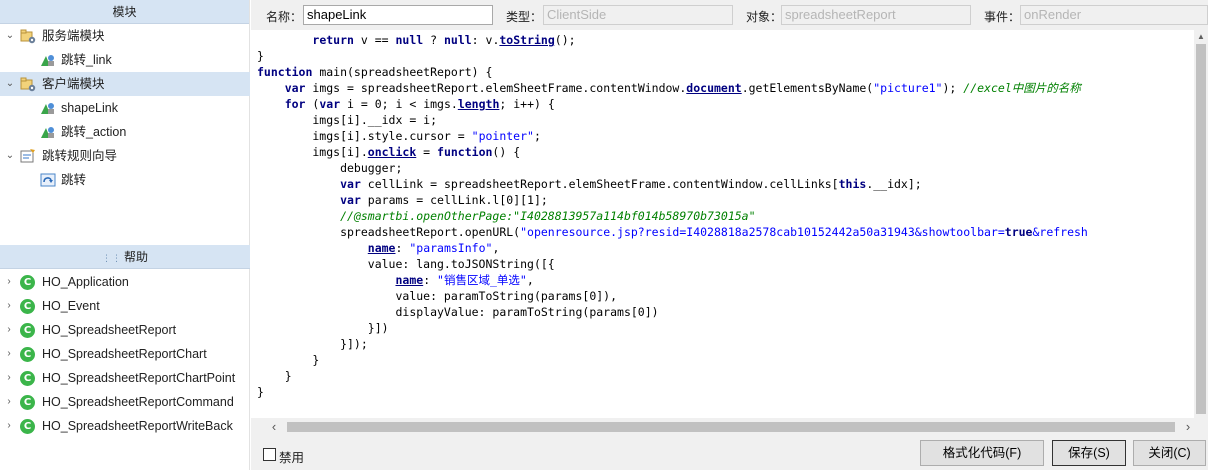 The width and height of the screenshot is (1208, 470). Describe the element at coordinates (125, 60) in the screenshot. I see `tree-node-jump-link: 跳转_link` at that location.